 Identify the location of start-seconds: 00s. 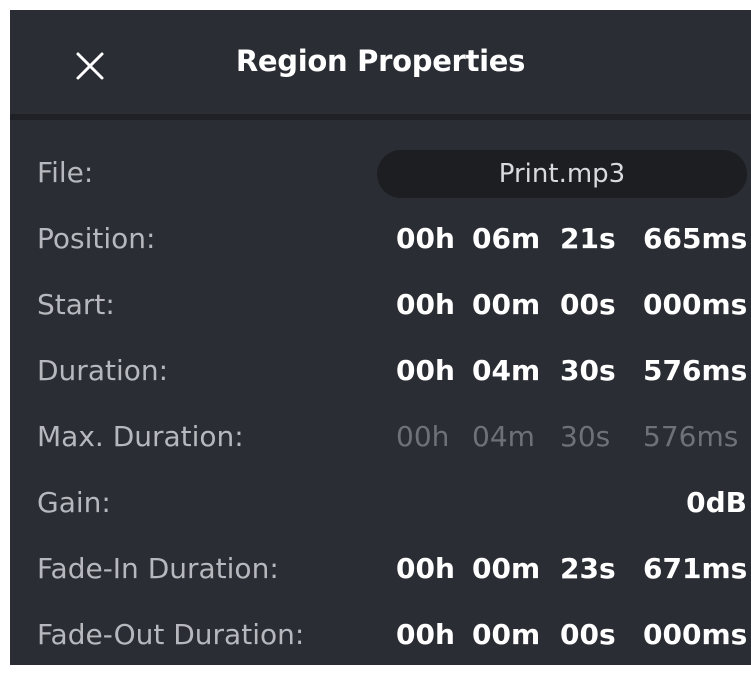
(588, 304).